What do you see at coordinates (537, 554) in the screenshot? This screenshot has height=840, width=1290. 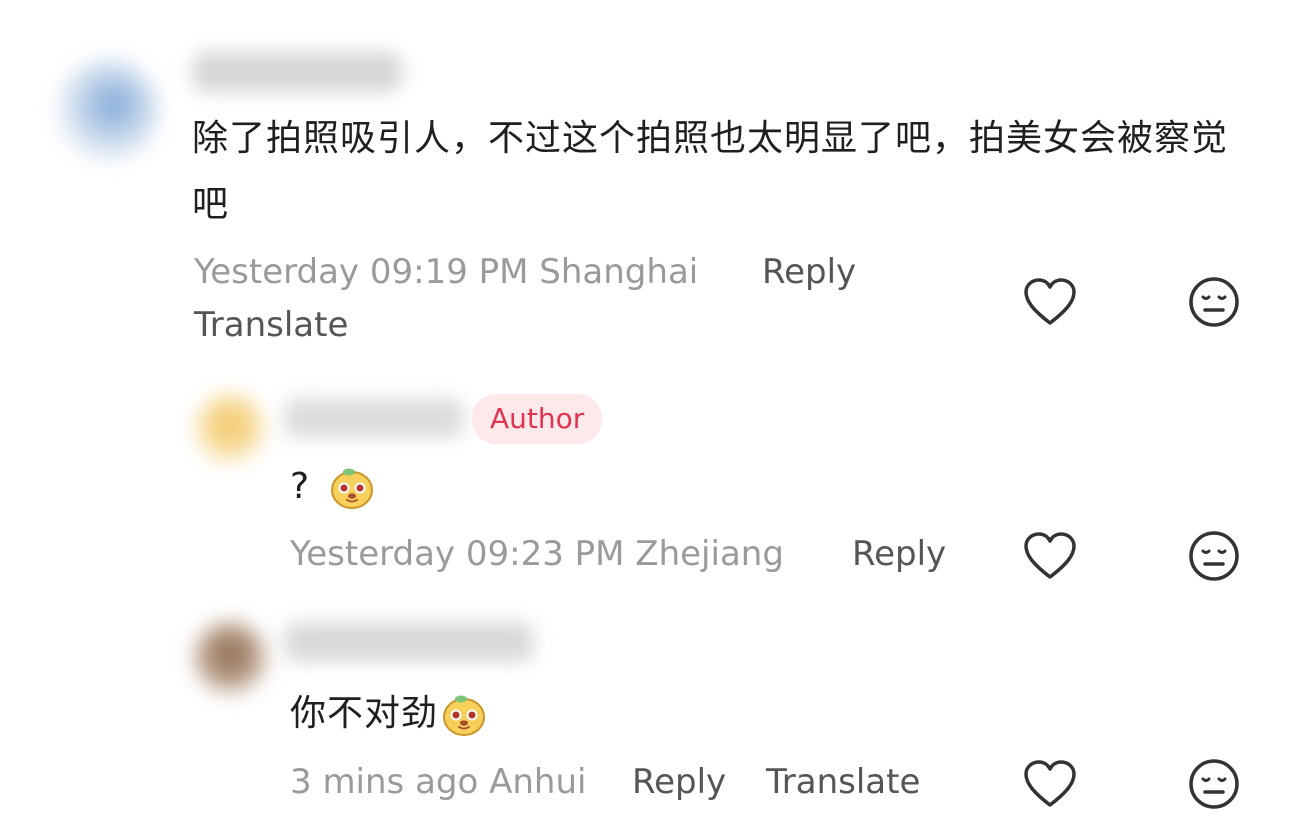 I see `comment-meta: Yesterday 09:23 PM Zhejiang` at bounding box center [537, 554].